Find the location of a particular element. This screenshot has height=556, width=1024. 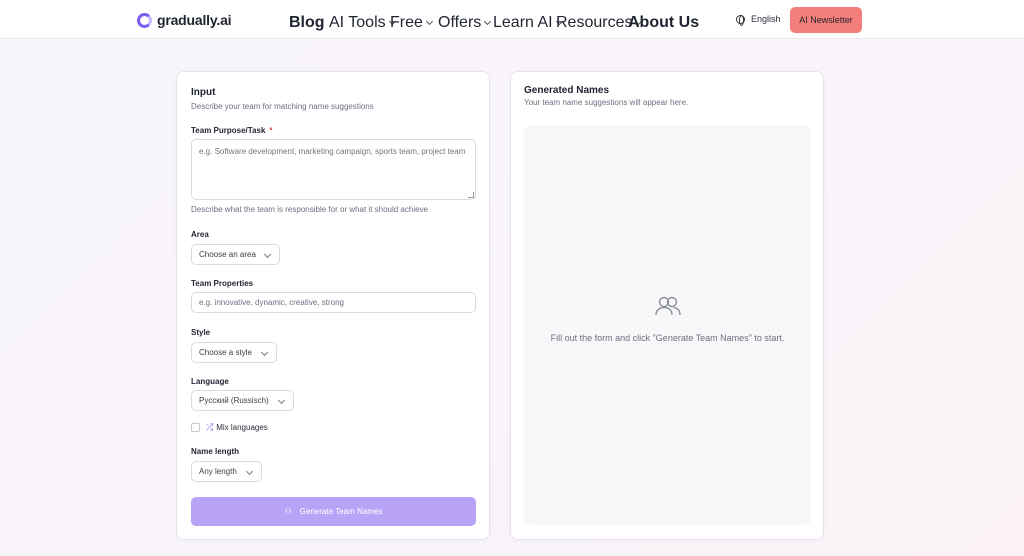

output-card-title: Generated Names is located at coordinates (567, 90).